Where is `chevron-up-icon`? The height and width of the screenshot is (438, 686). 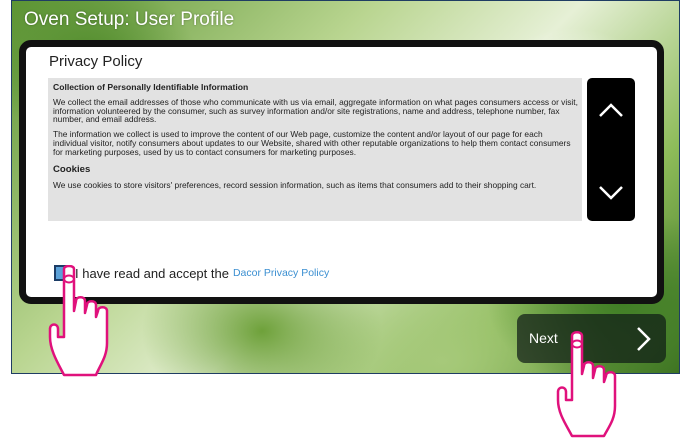 chevron-up-icon is located at coordinates (611, 110).